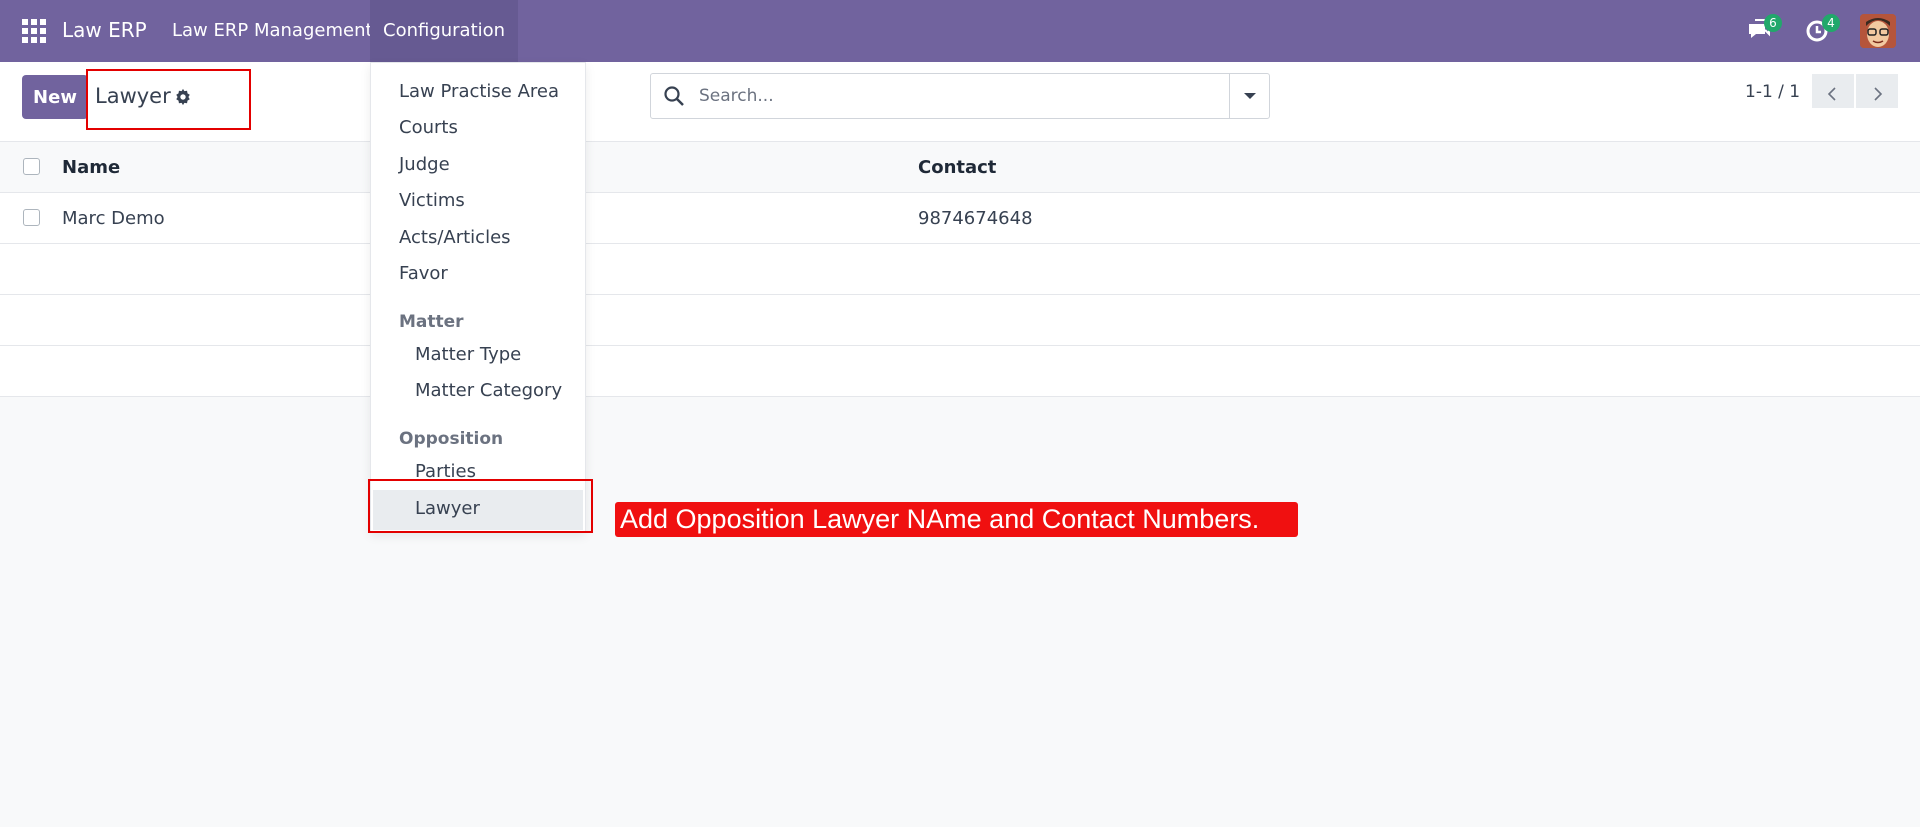 The height and width of the screenshot is (827, 1920). Describe the element at coordinates (1831, 23) in the screenshot. I see `activities-badge: 4` at that location.